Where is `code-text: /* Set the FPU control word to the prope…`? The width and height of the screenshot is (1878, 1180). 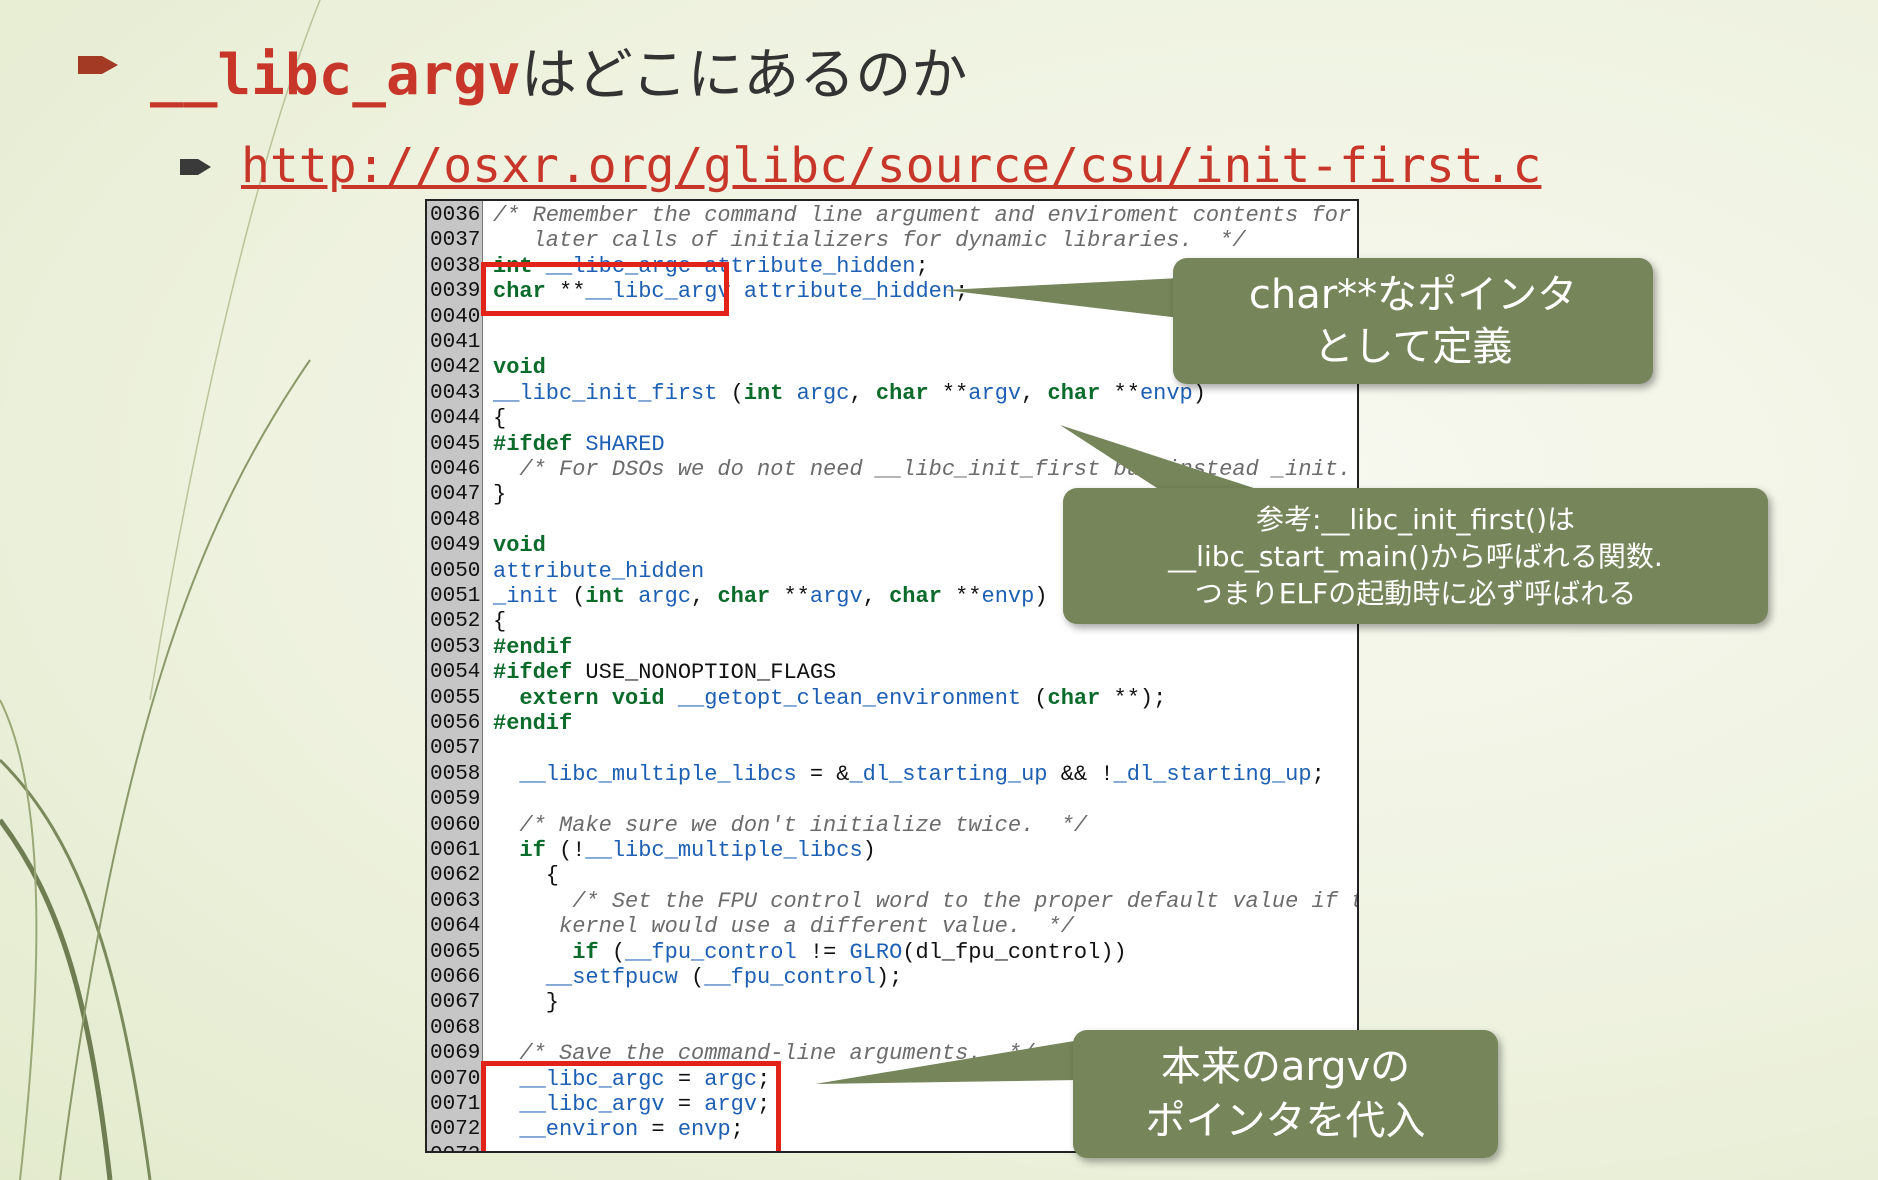
code-text: /* Set the FPU control word to the prope… is located at coordinates (925, 901).